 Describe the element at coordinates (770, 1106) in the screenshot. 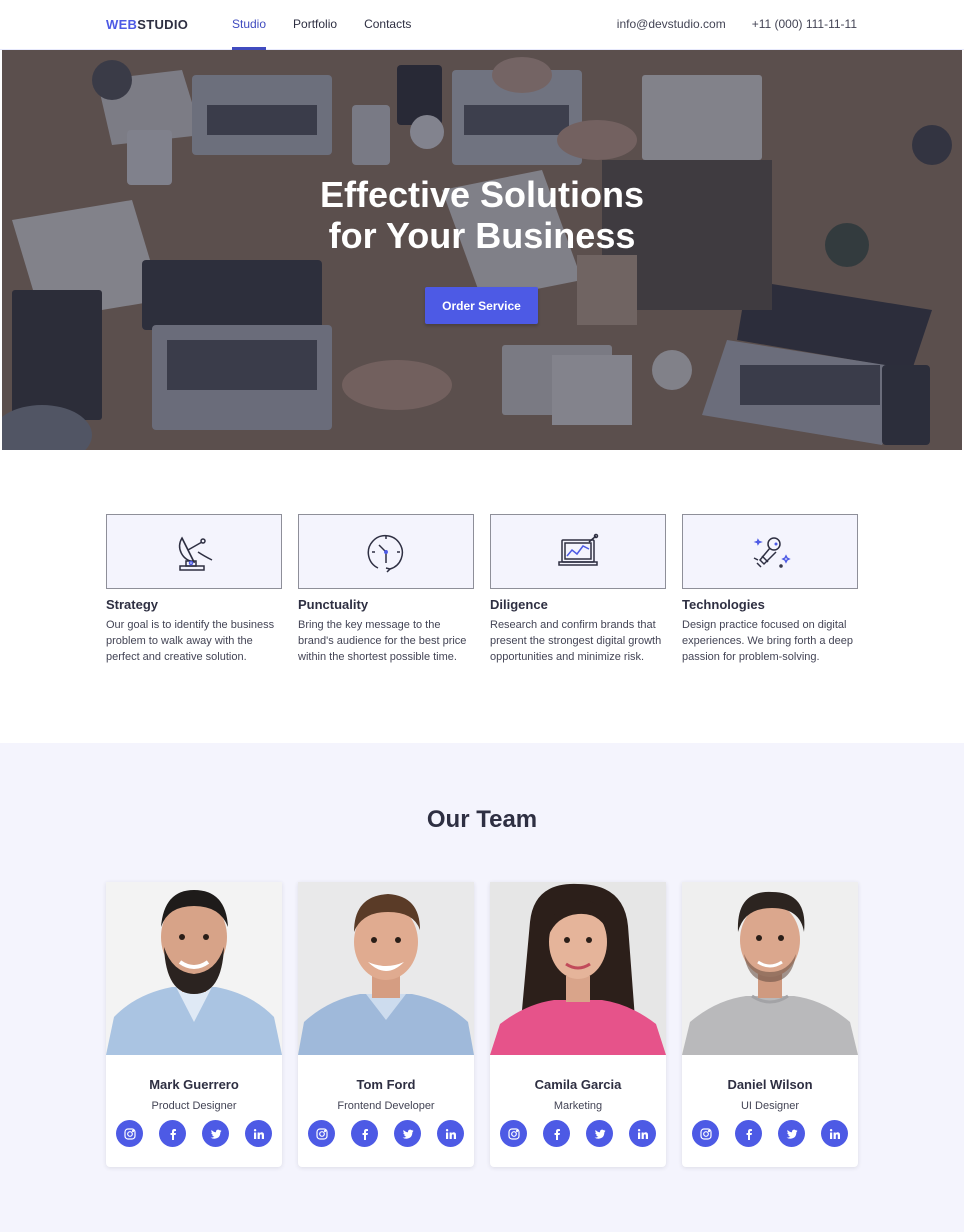

I see `team-member-role: UI Designer` at that location.